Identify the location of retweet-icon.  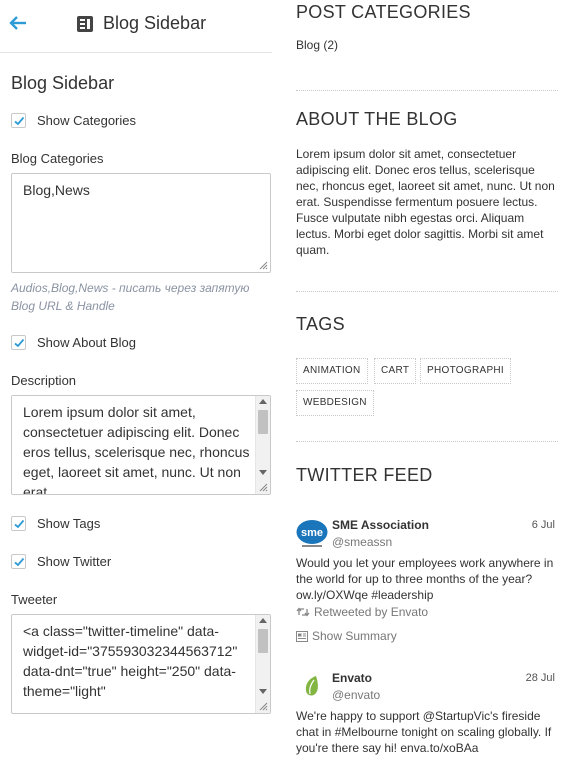
(303, 612).